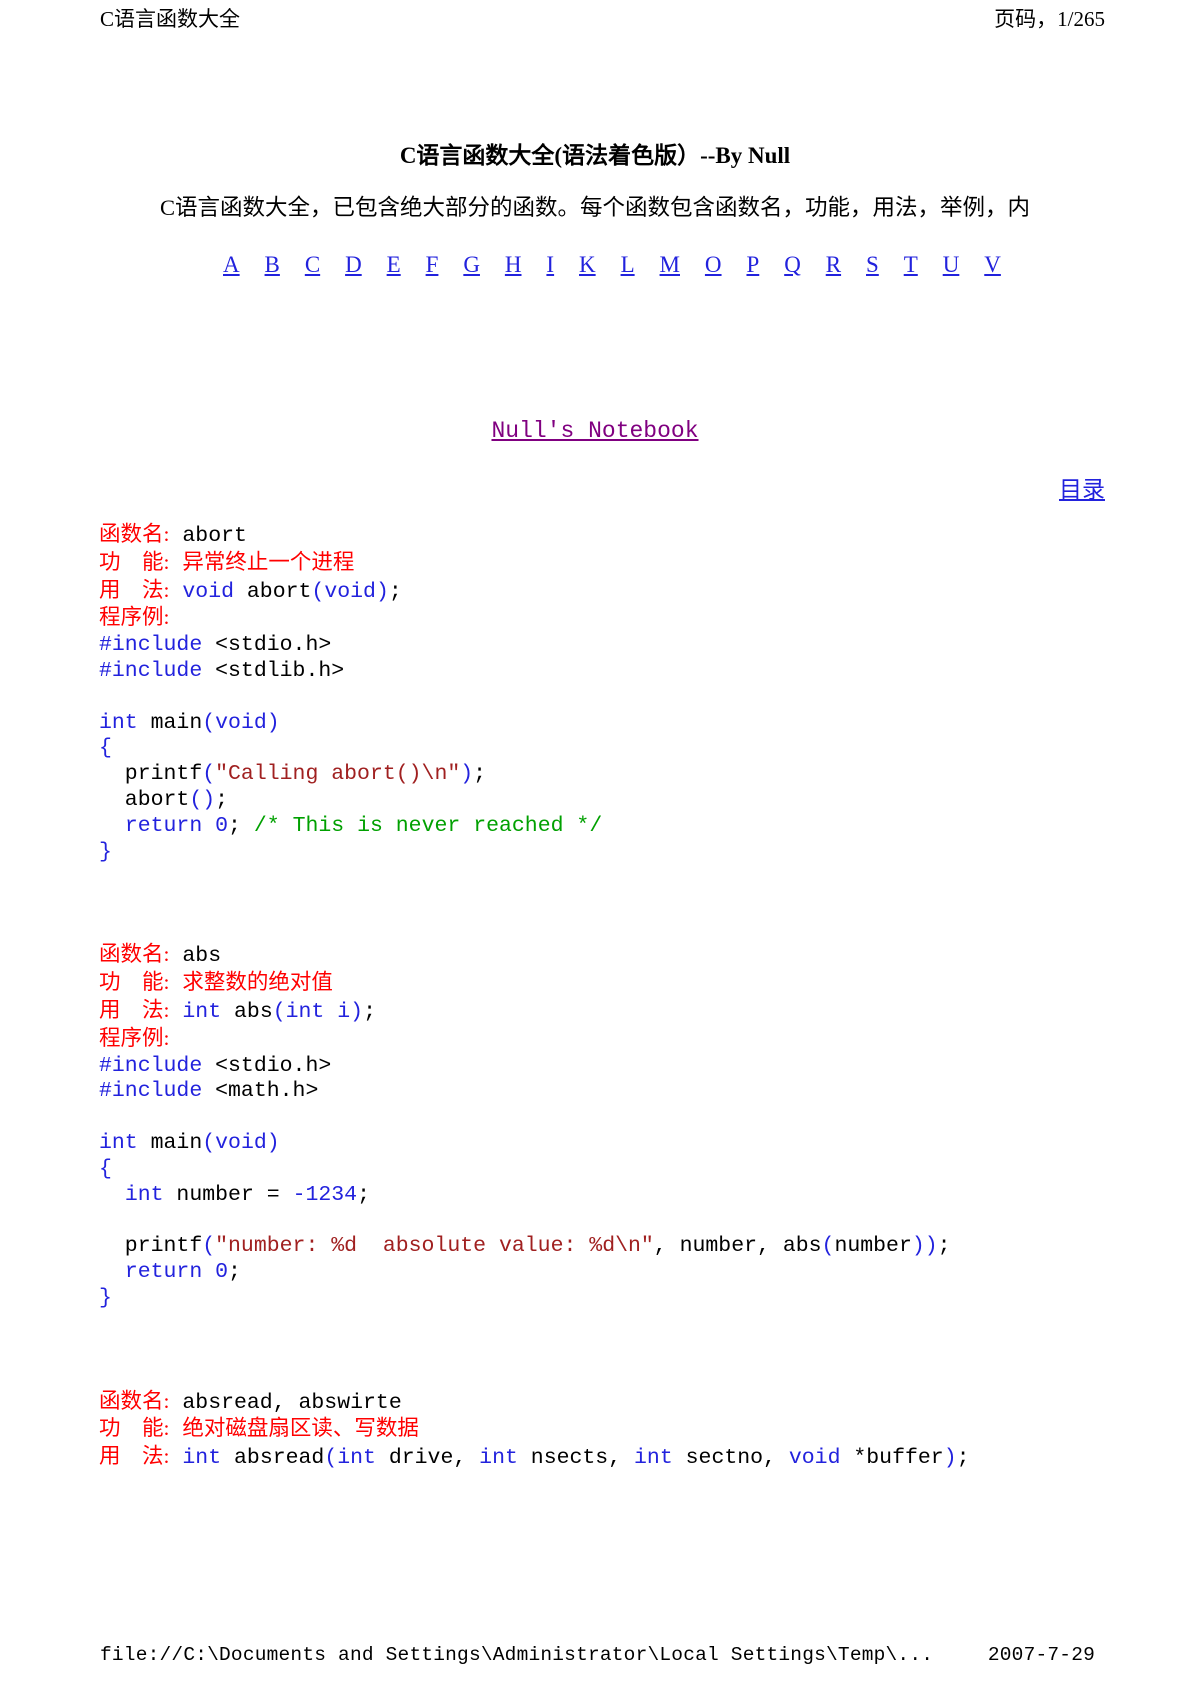 The width and height of the screenshot is (1190, 1684). What do you see at coordinates (231, 265) in the screenshot?
I see `alpha-link-a: A` at bounding box center [231, 265].